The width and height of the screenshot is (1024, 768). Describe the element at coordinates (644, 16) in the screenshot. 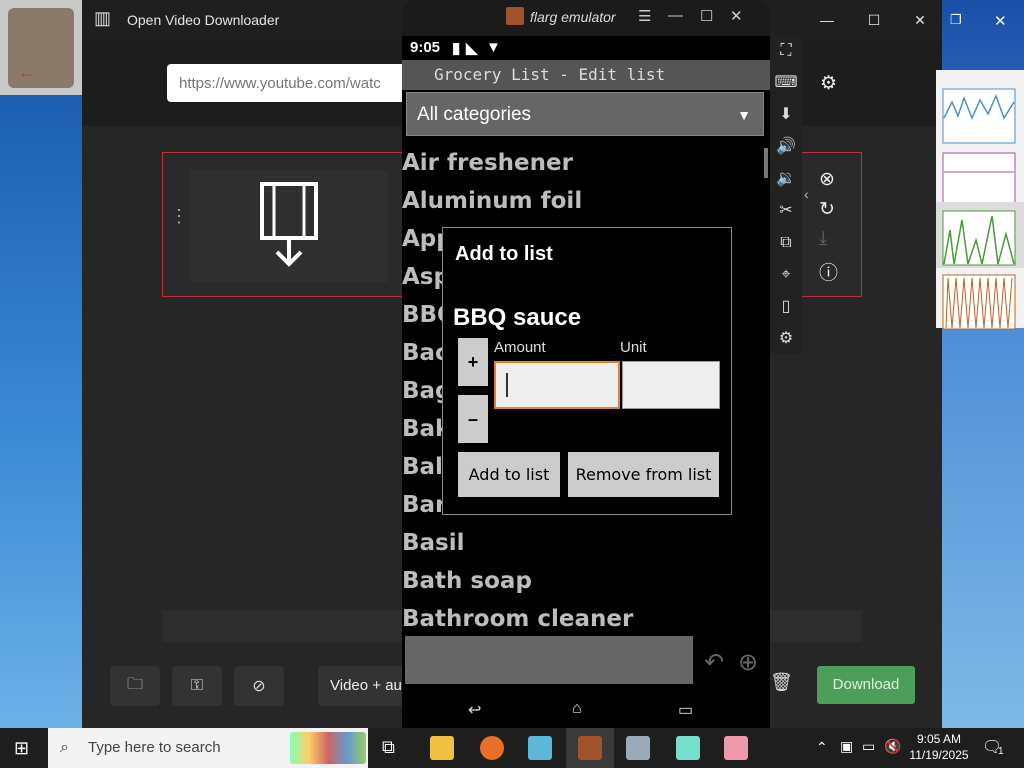

I see `menu-icon: ☰` at that location.